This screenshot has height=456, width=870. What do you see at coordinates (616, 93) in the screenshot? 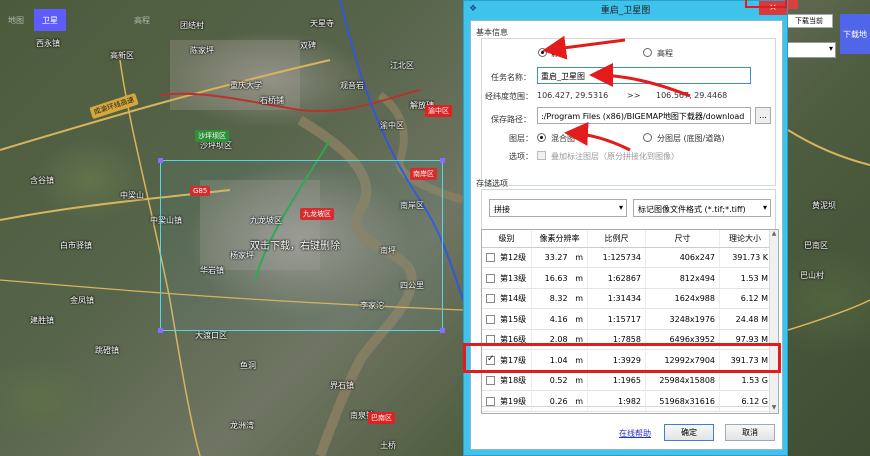
I see `annotation-arrows` at bounding box center [616, 93].